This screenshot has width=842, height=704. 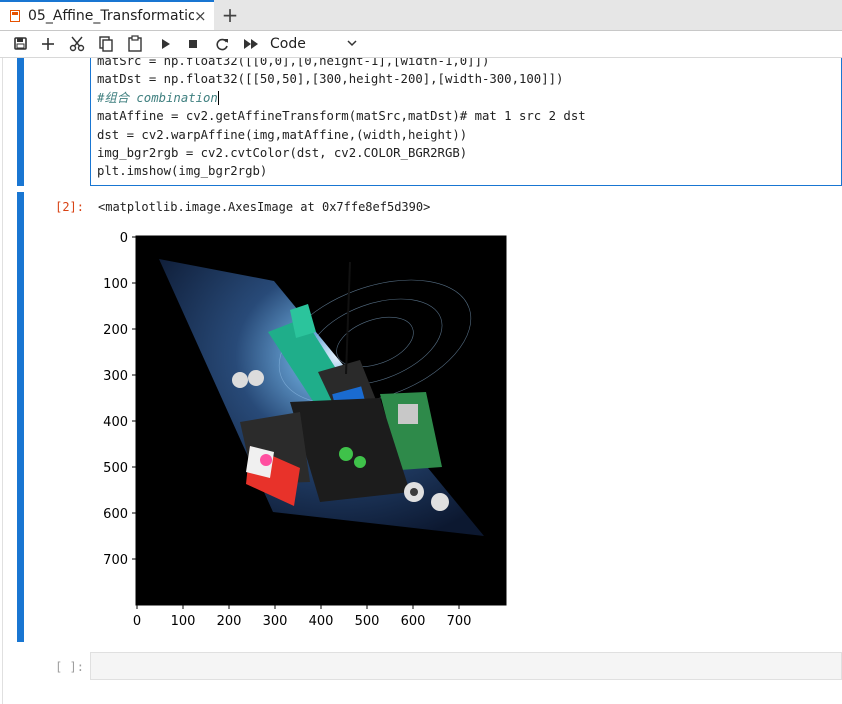 What do you see at coordinates (20, 44) in the screenshot?
I see `save-icon` at bounding box center [20, 44].